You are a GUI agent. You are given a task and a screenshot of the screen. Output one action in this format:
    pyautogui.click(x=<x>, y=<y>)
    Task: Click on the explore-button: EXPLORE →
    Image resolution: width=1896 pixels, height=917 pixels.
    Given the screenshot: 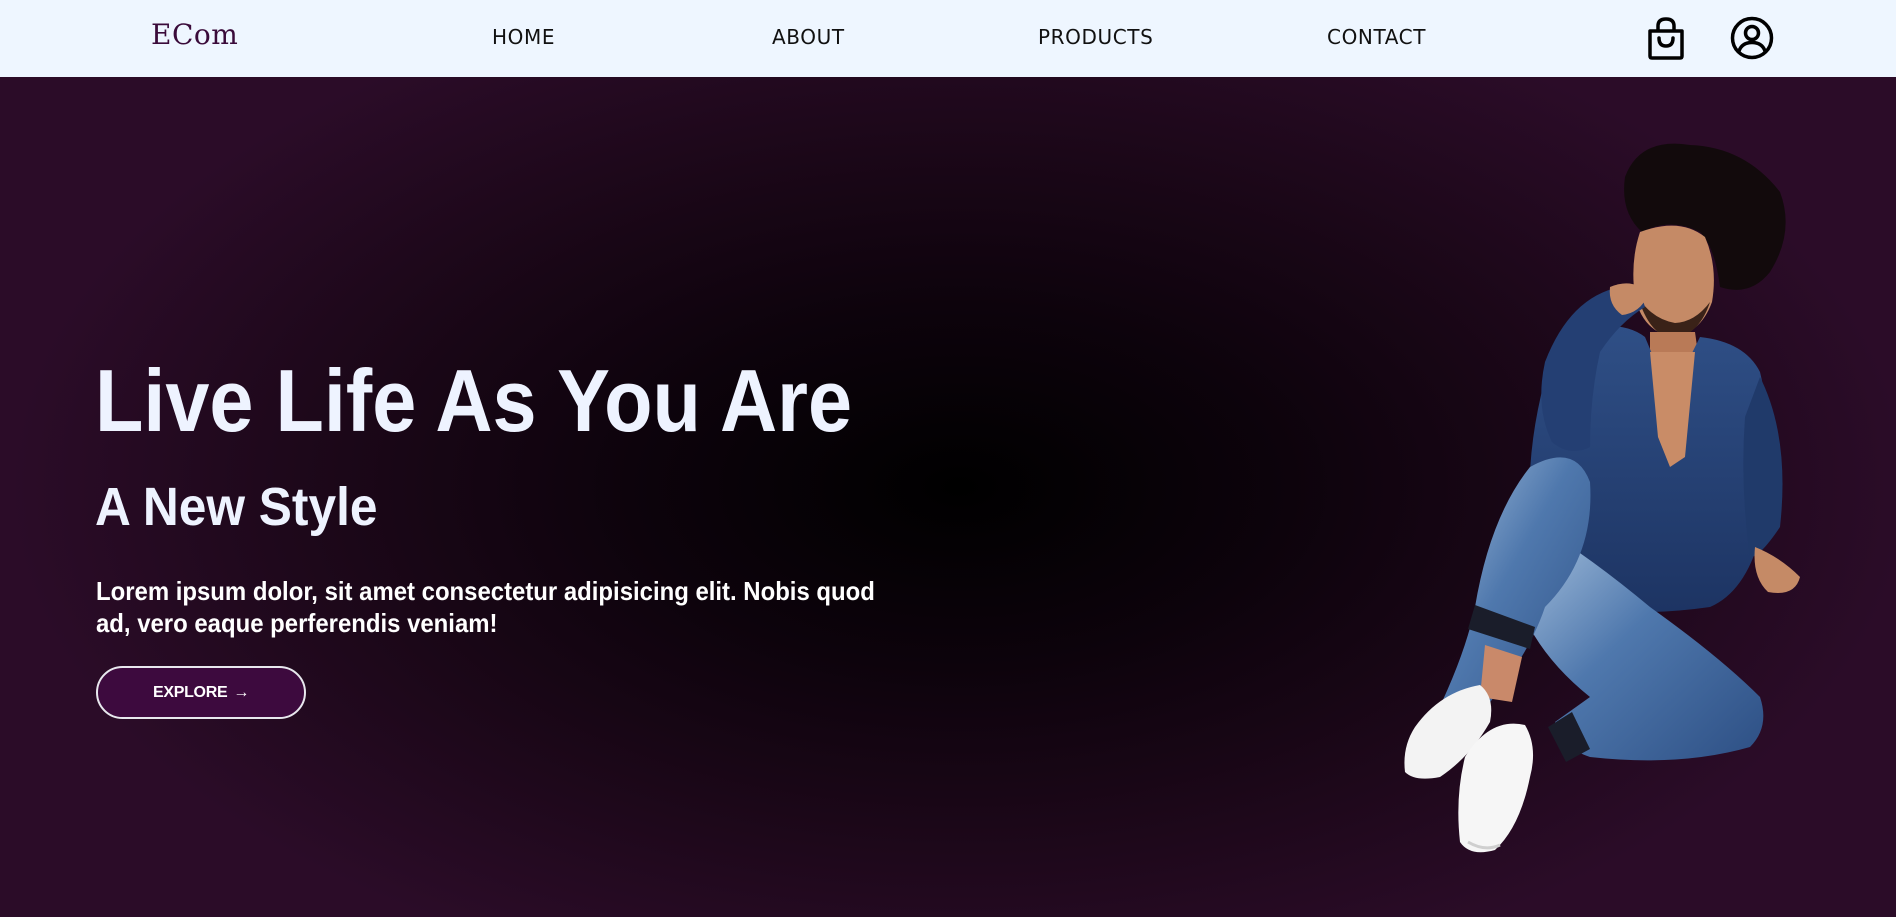 What is the action you would take?
    pyautogui.click(x=201, y=692)
    